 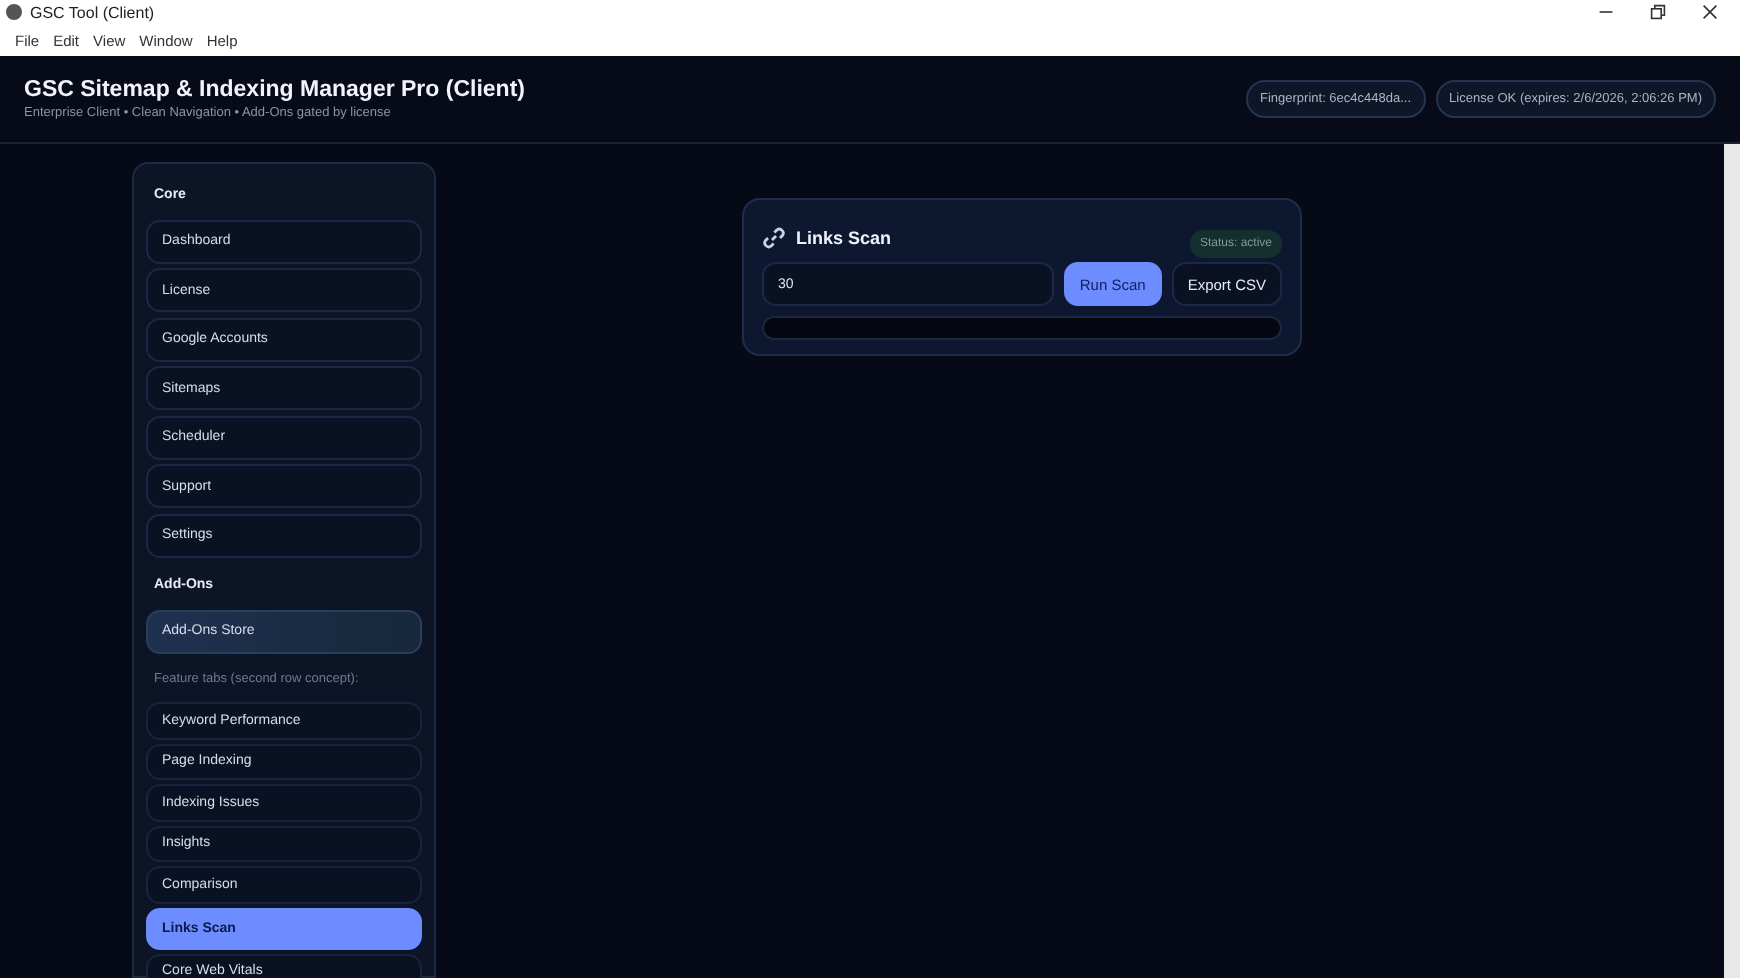 I want to click on restore-icon, so click(x=1658, y=12).